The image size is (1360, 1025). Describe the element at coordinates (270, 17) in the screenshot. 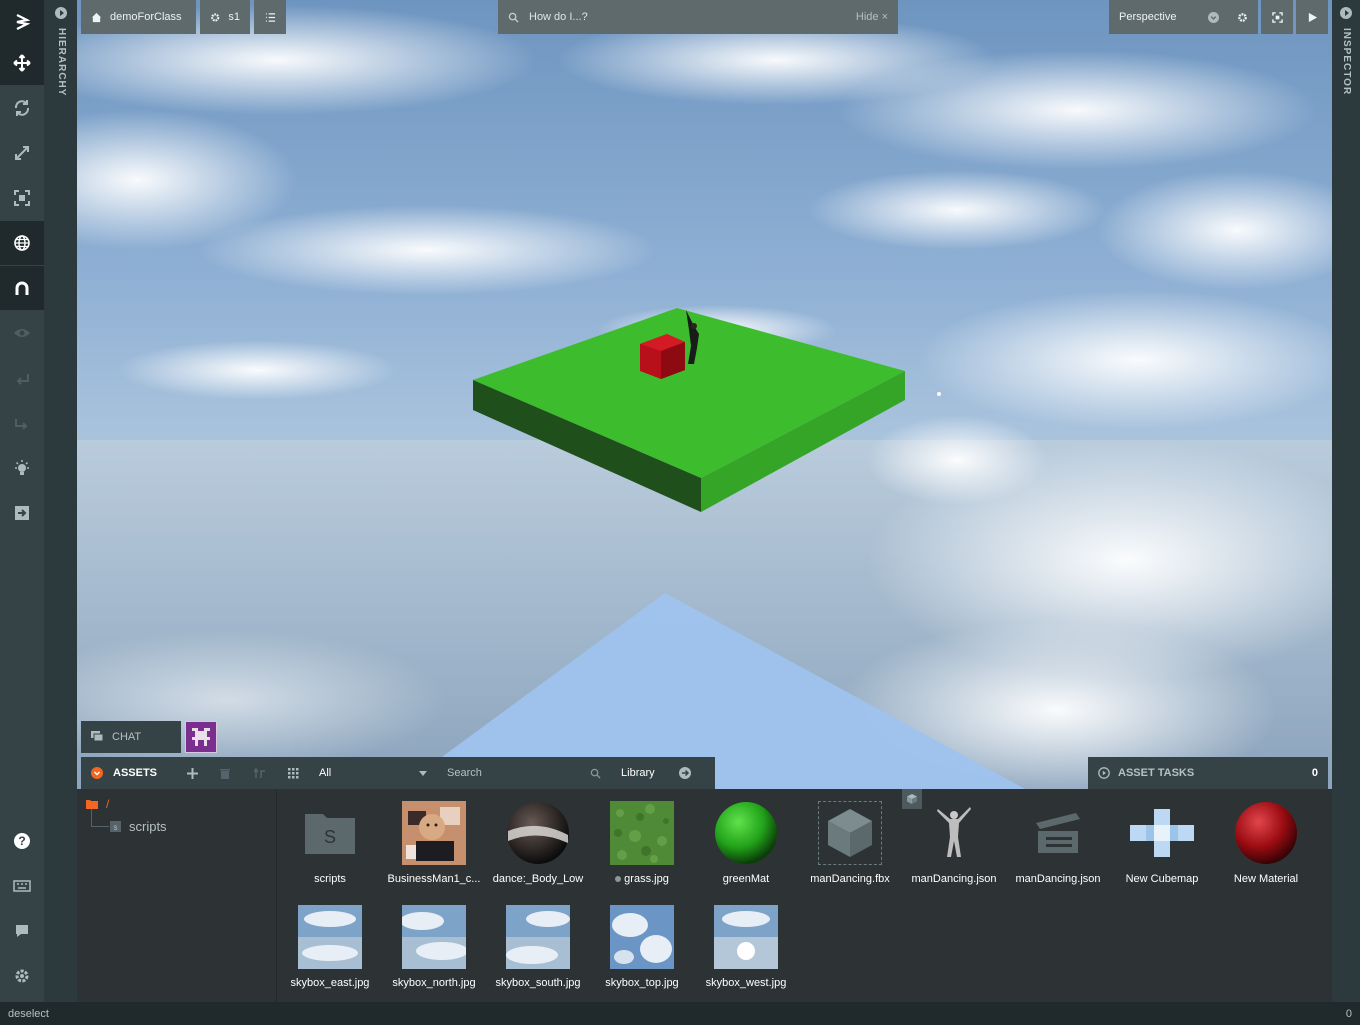

I see `scene-list-button` at that location.